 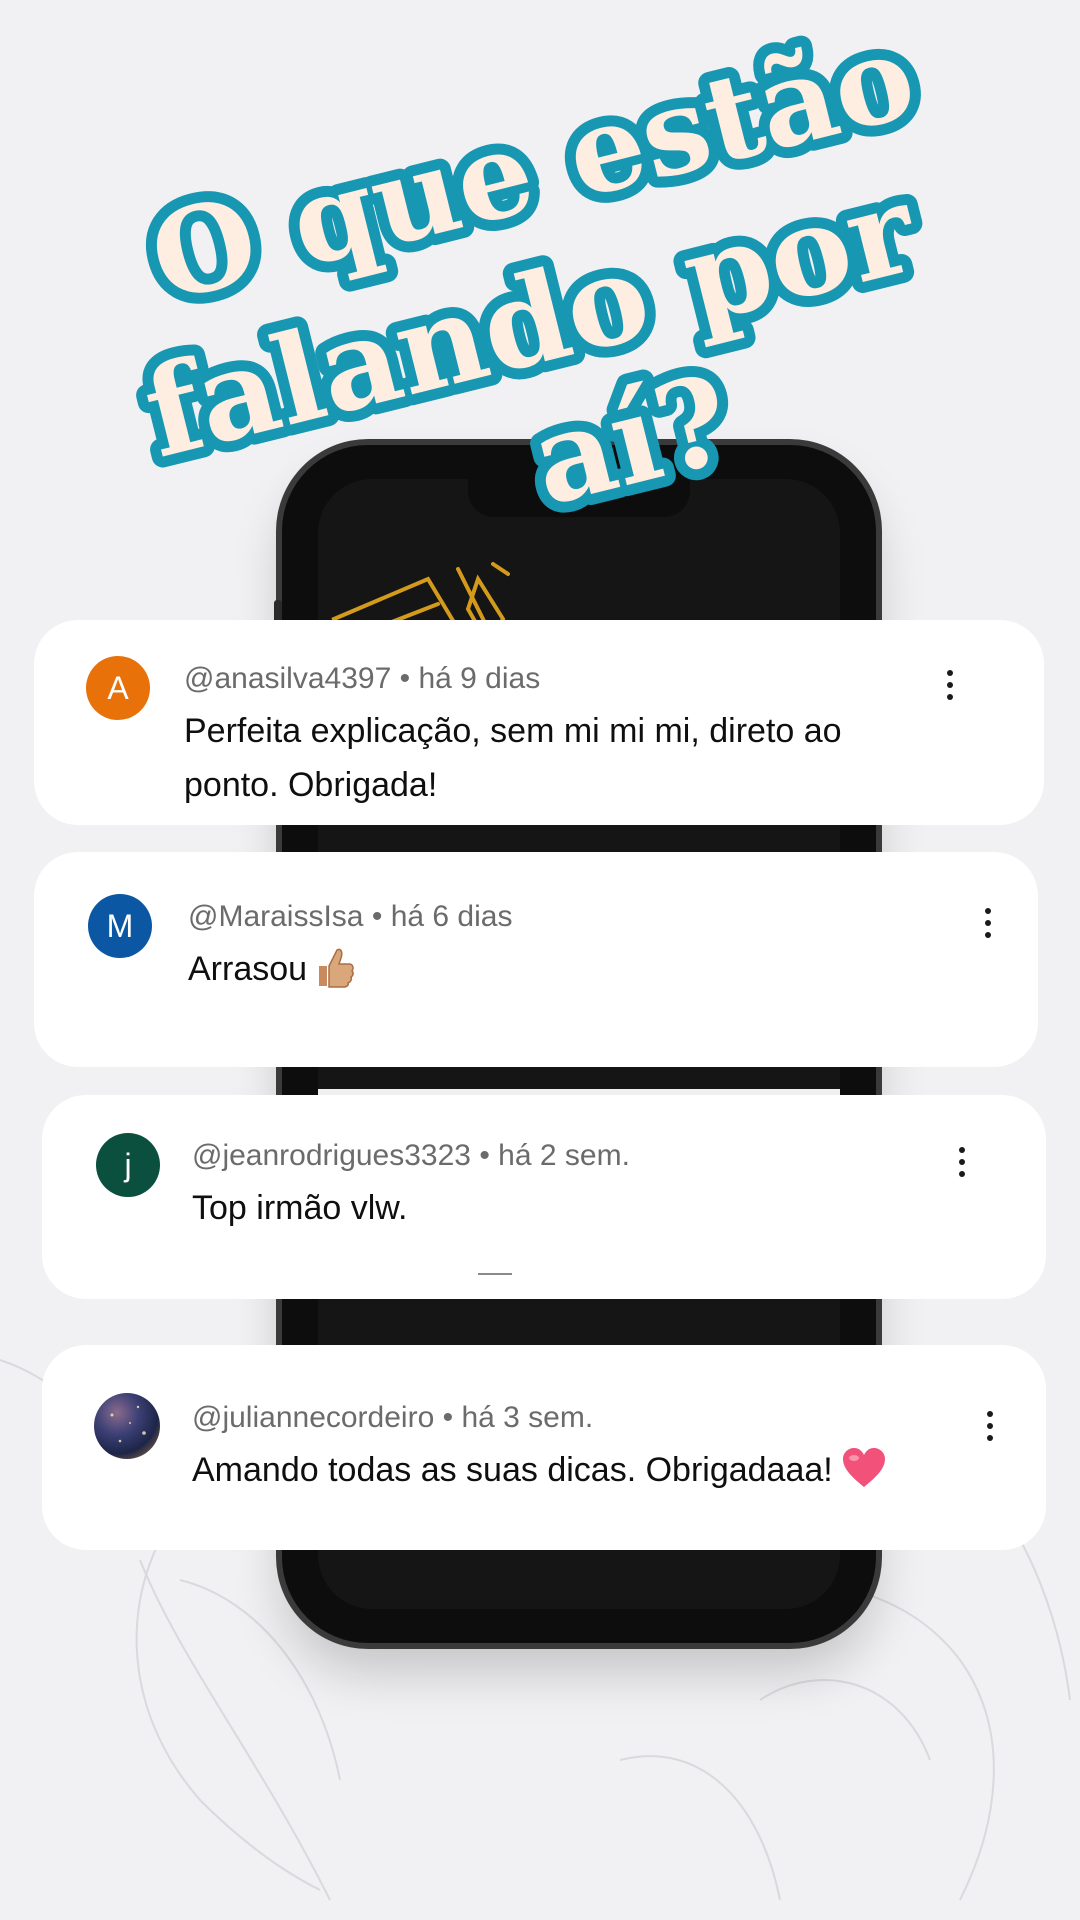 I want to click on thumbs-up-icon, so click(x=335, y=975).